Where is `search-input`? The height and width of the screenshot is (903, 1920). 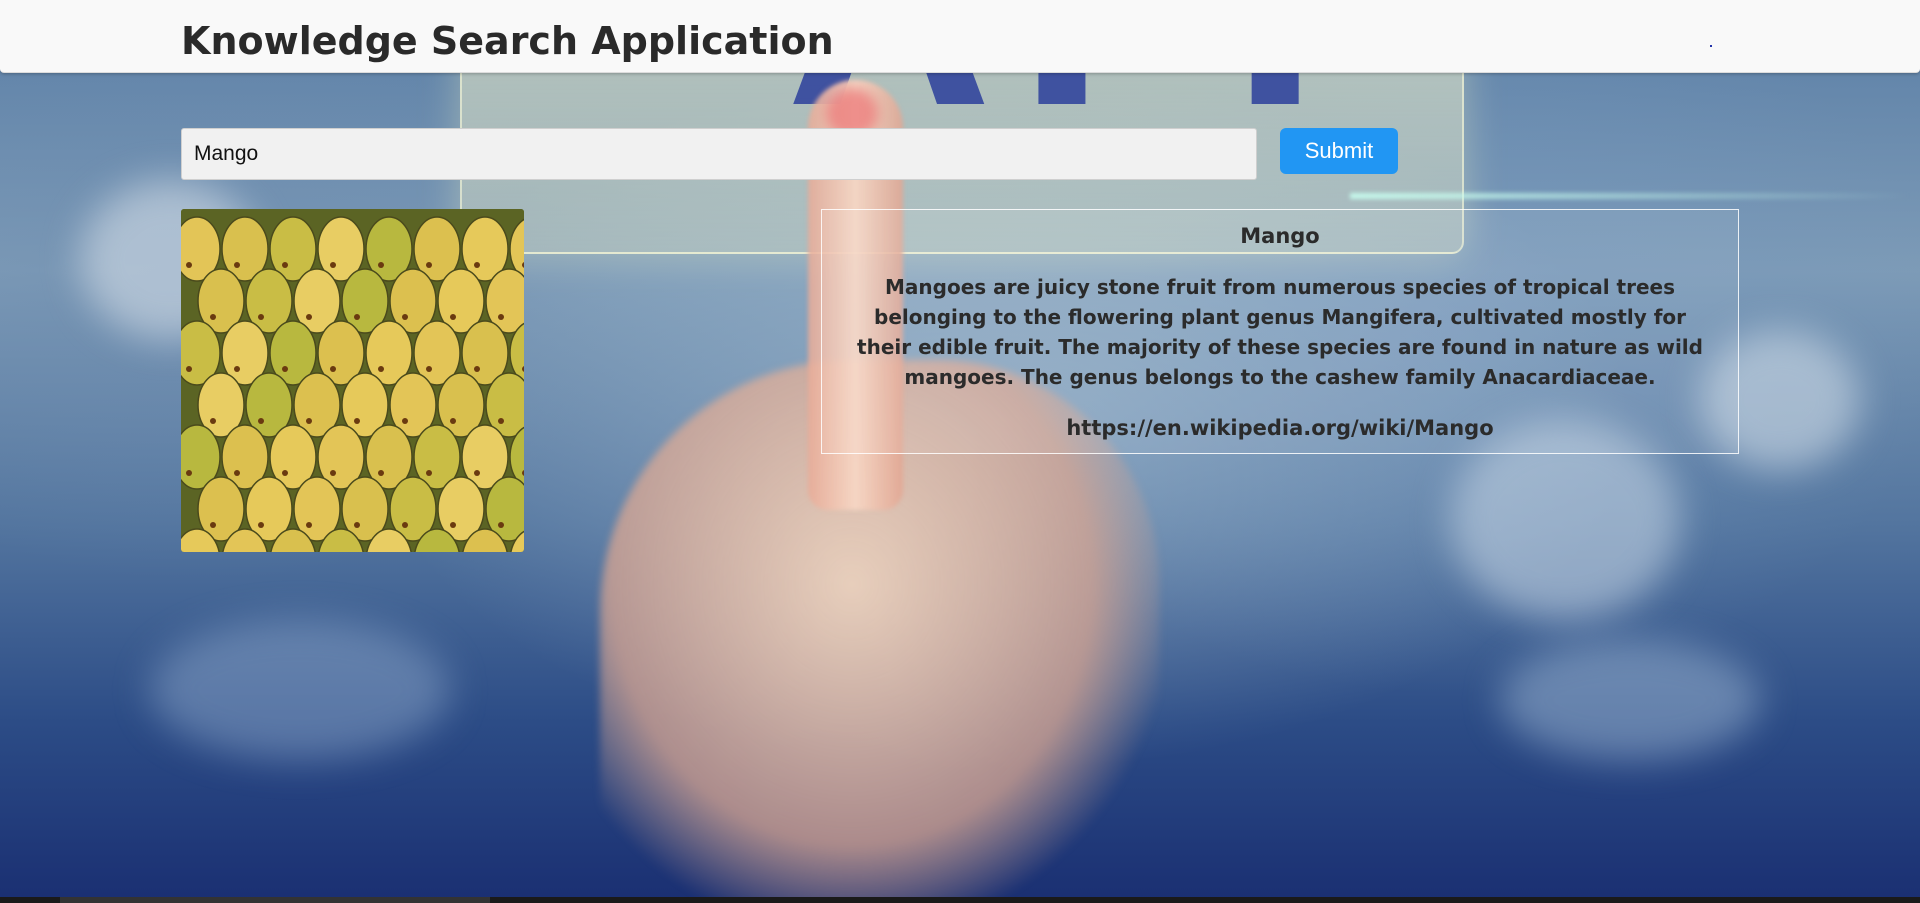
search-input is located at coordinates (719, 154).